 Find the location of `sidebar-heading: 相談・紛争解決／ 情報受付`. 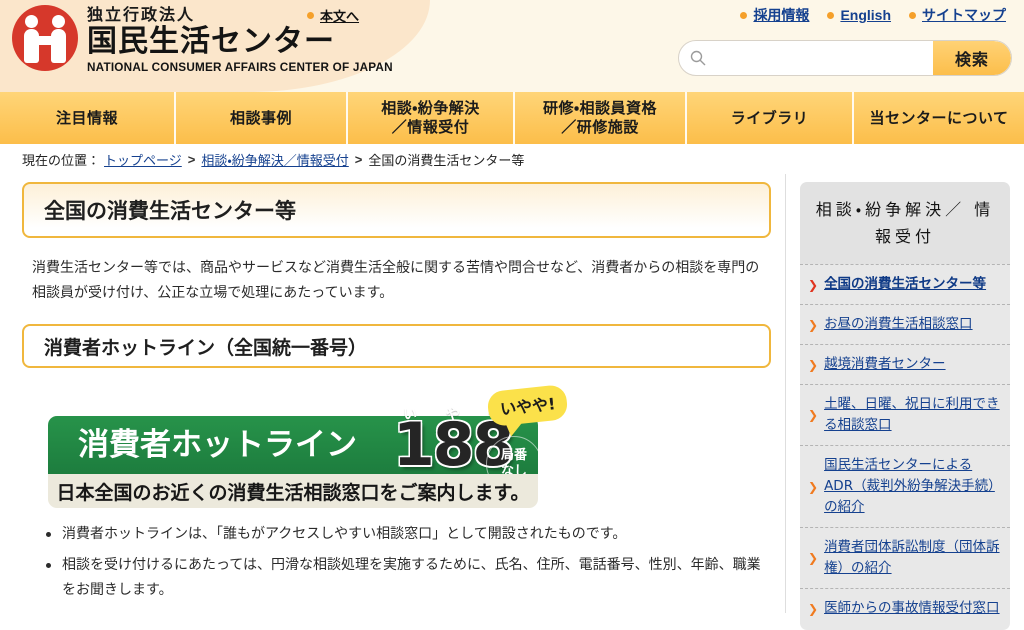

sidebar-heading: 相談・紛争解決／ 情報受付 is located at coordinates (905, 223).